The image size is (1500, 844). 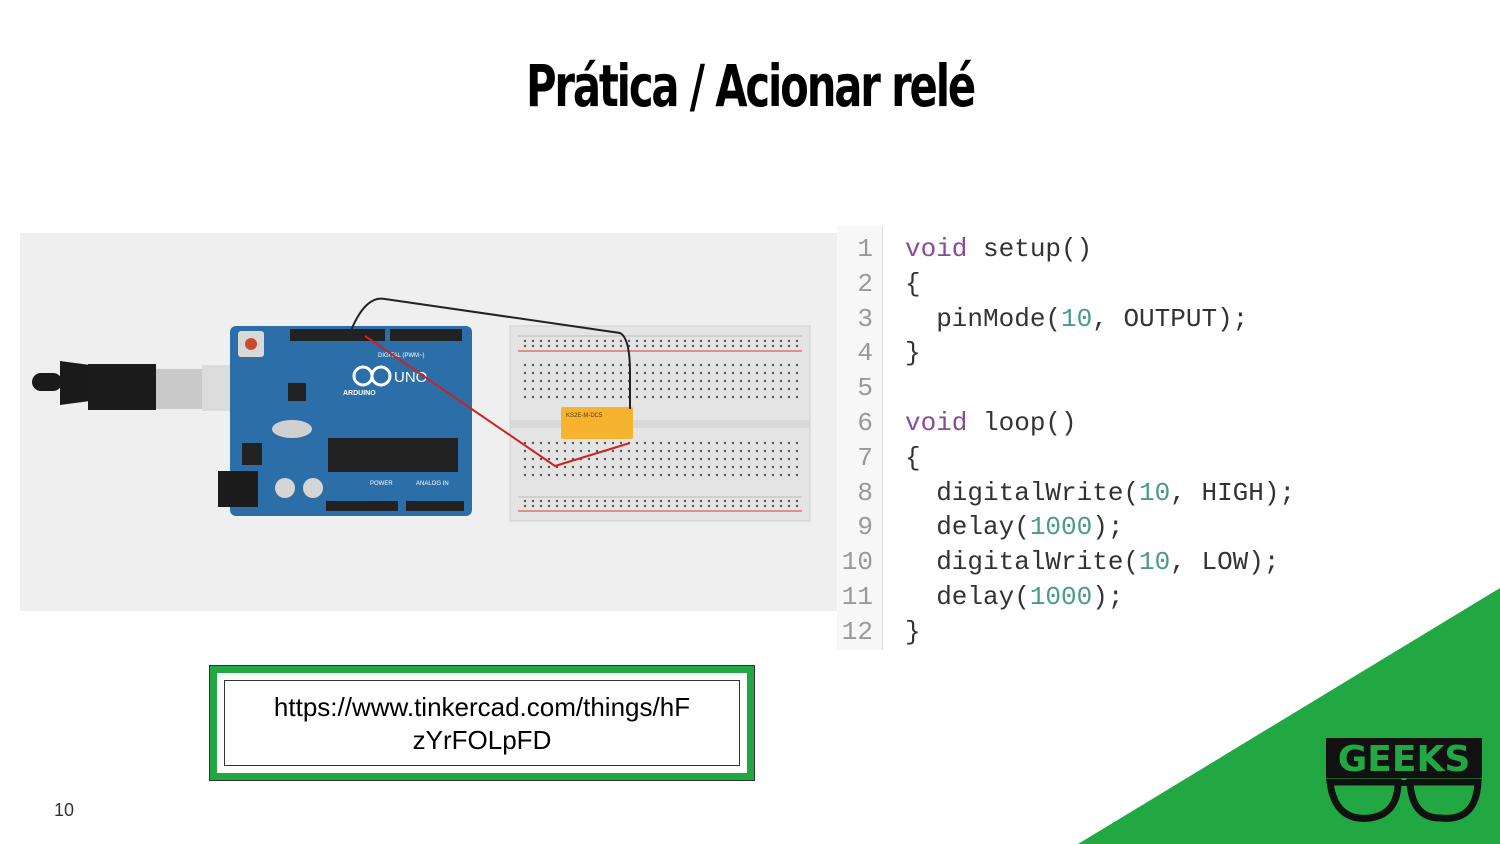 I want to click on code-line: 2{, so click(x=1107, y=284).